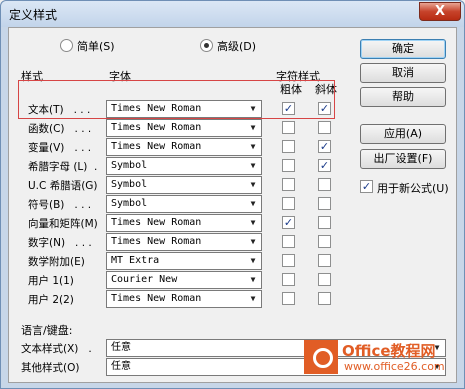 This screenshot has height=389, width=465. What do you see at coordinates (206, 45) in the screenshot?
I see `advanced-radio` at bounding box center [206, 45].